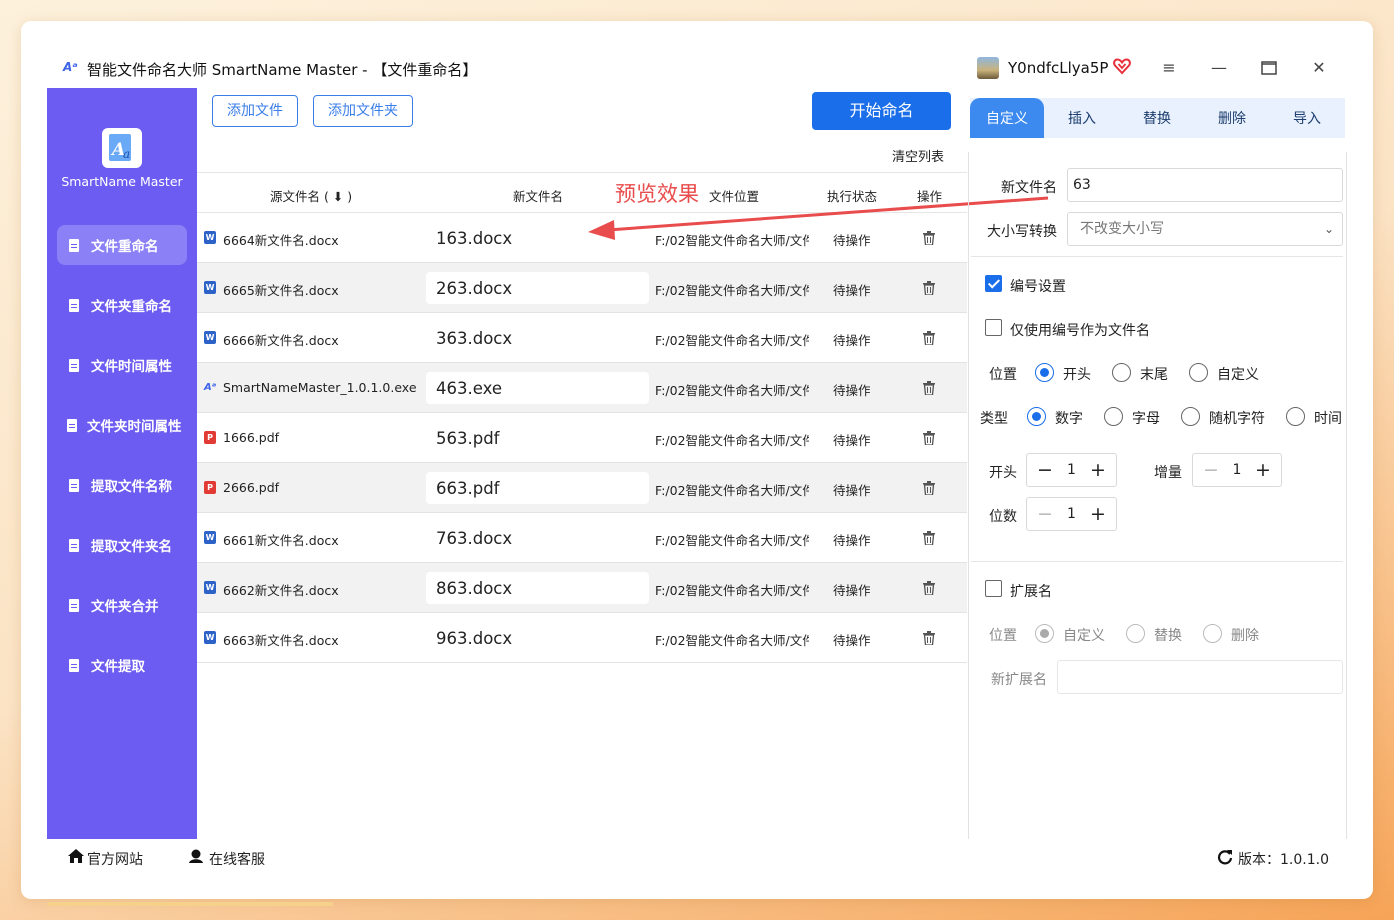 This screenshot has height=920, width=1394. Describe the element at coordinates (1168, 636) in the screenshot. I see `ext-replace-label: 替换` at that location.